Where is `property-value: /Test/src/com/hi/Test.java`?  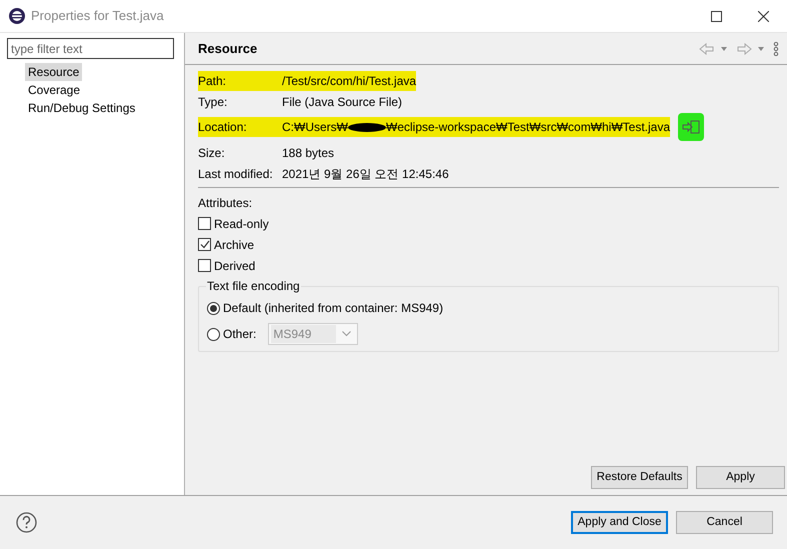 property-value: /Test/src/com/hi/Test.java is located at coordinates (349, 81).